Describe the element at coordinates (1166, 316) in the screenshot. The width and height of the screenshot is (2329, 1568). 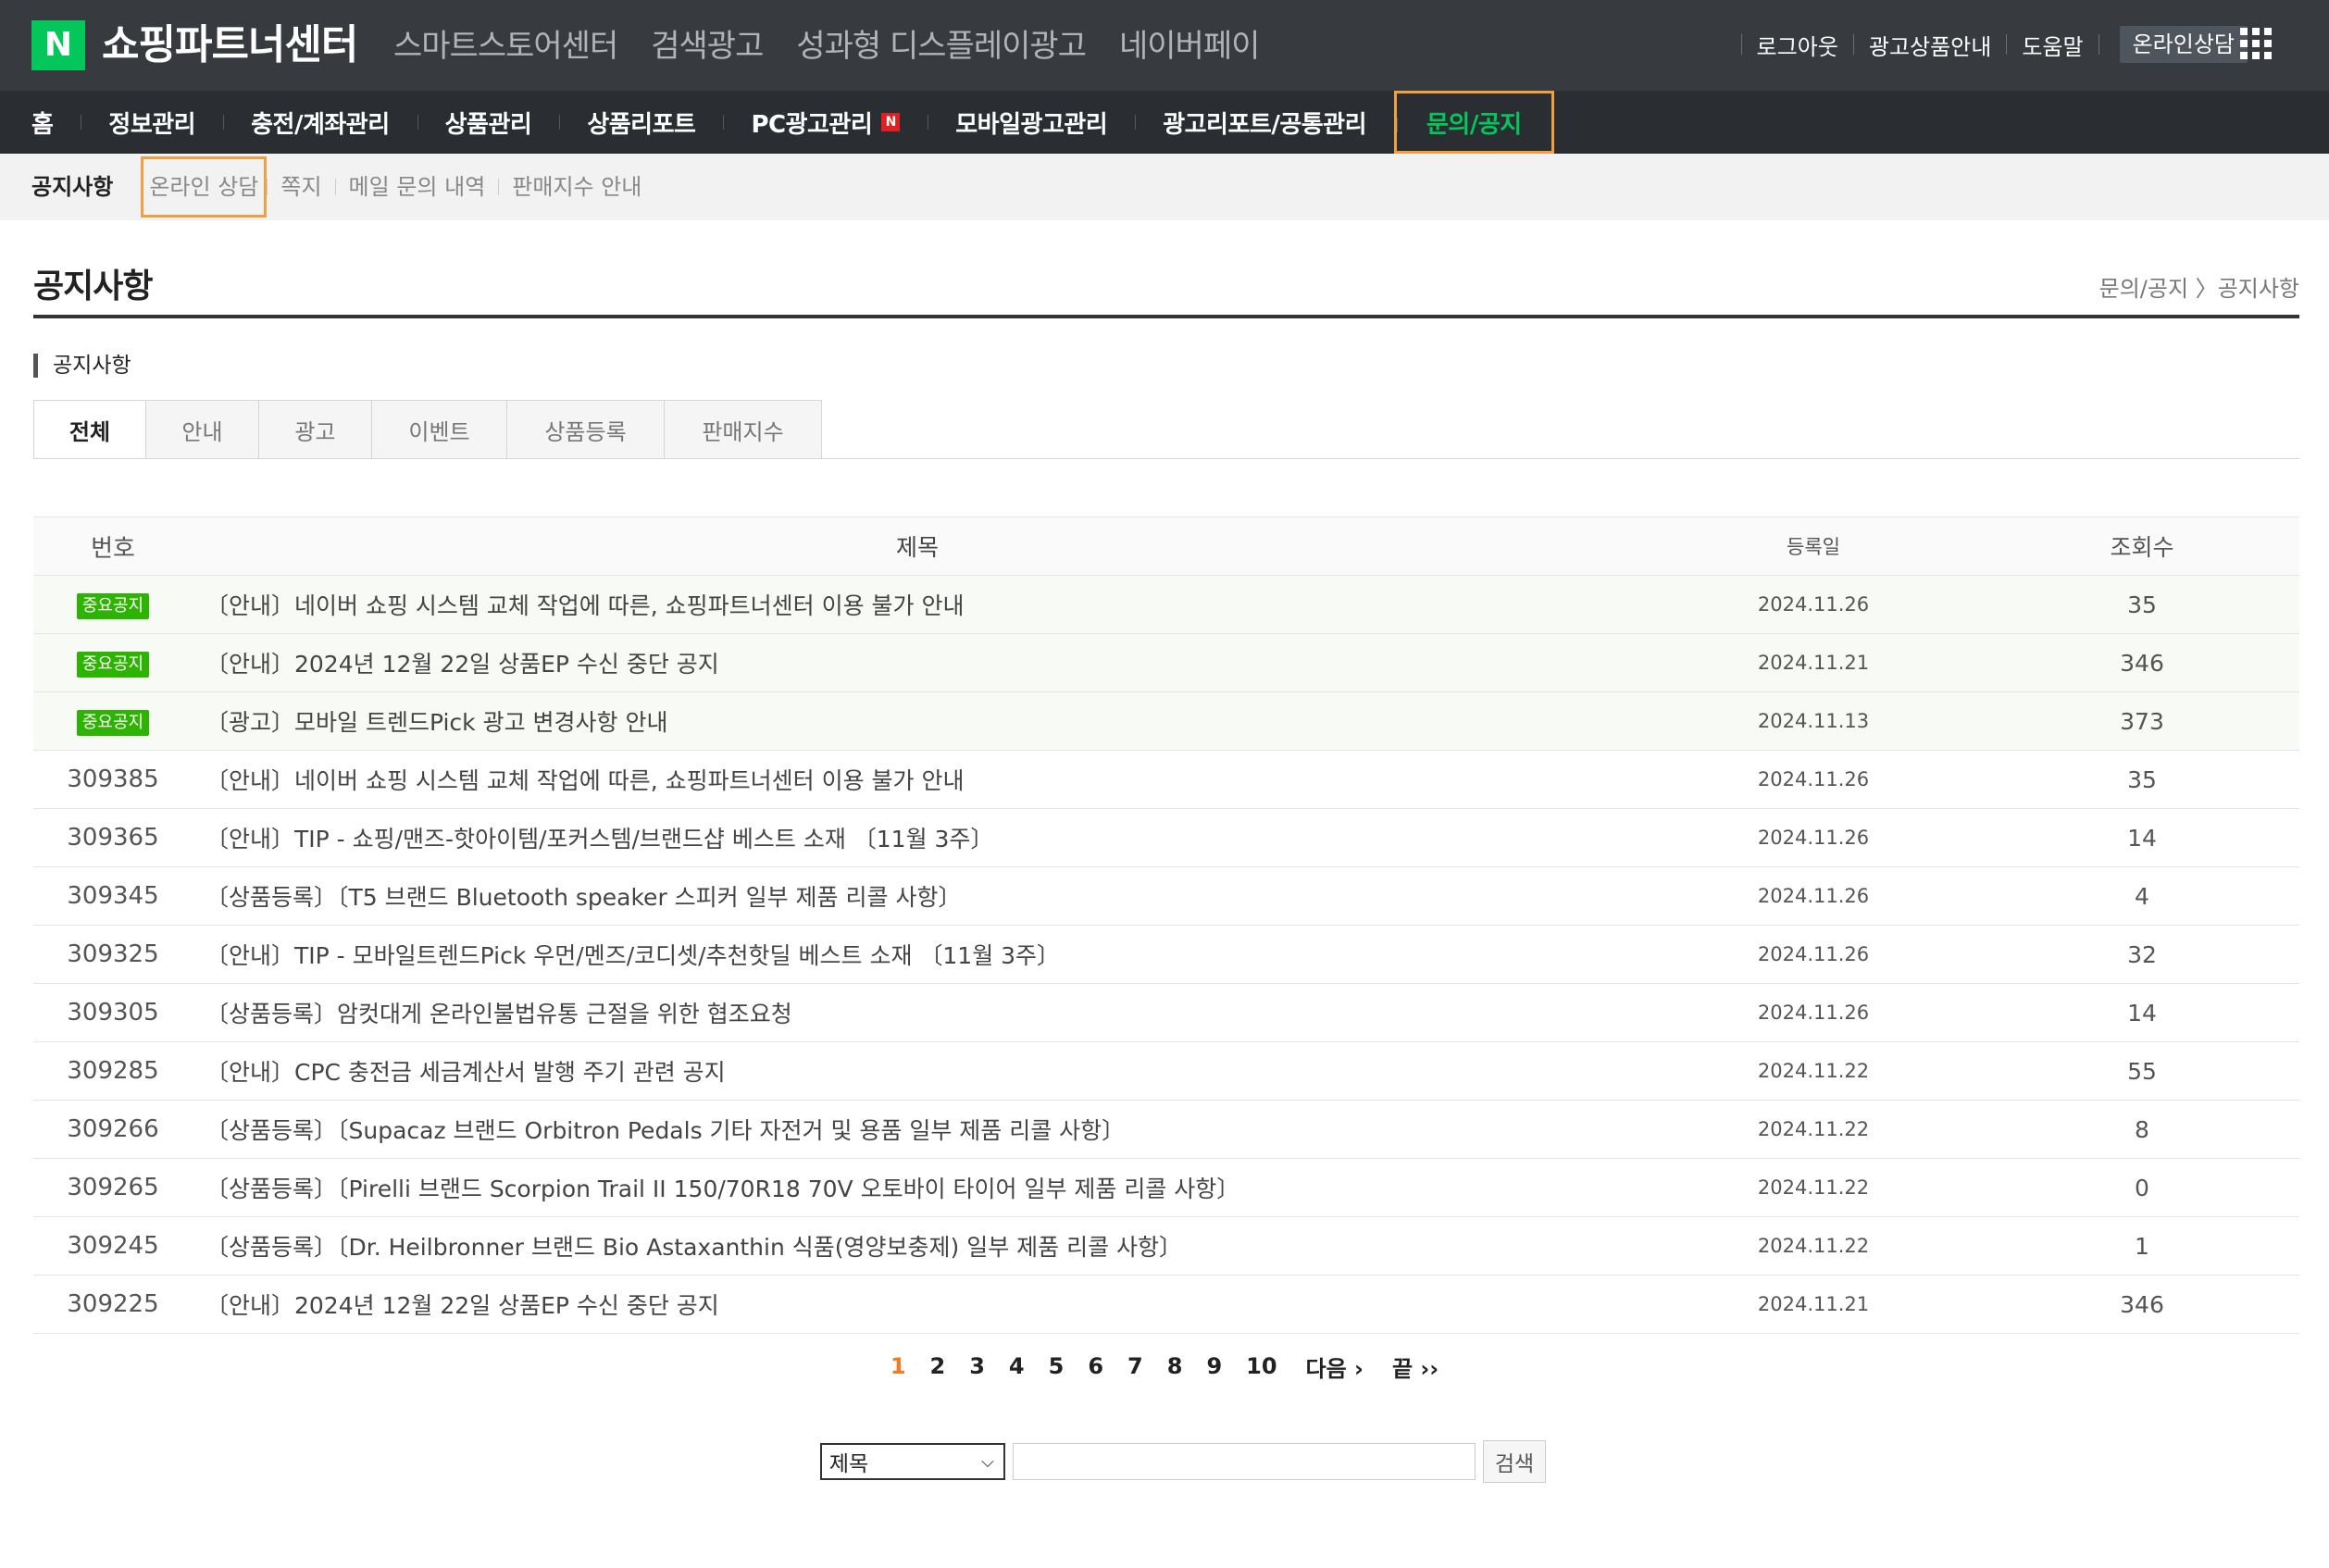
I see `title-divider` at that location.